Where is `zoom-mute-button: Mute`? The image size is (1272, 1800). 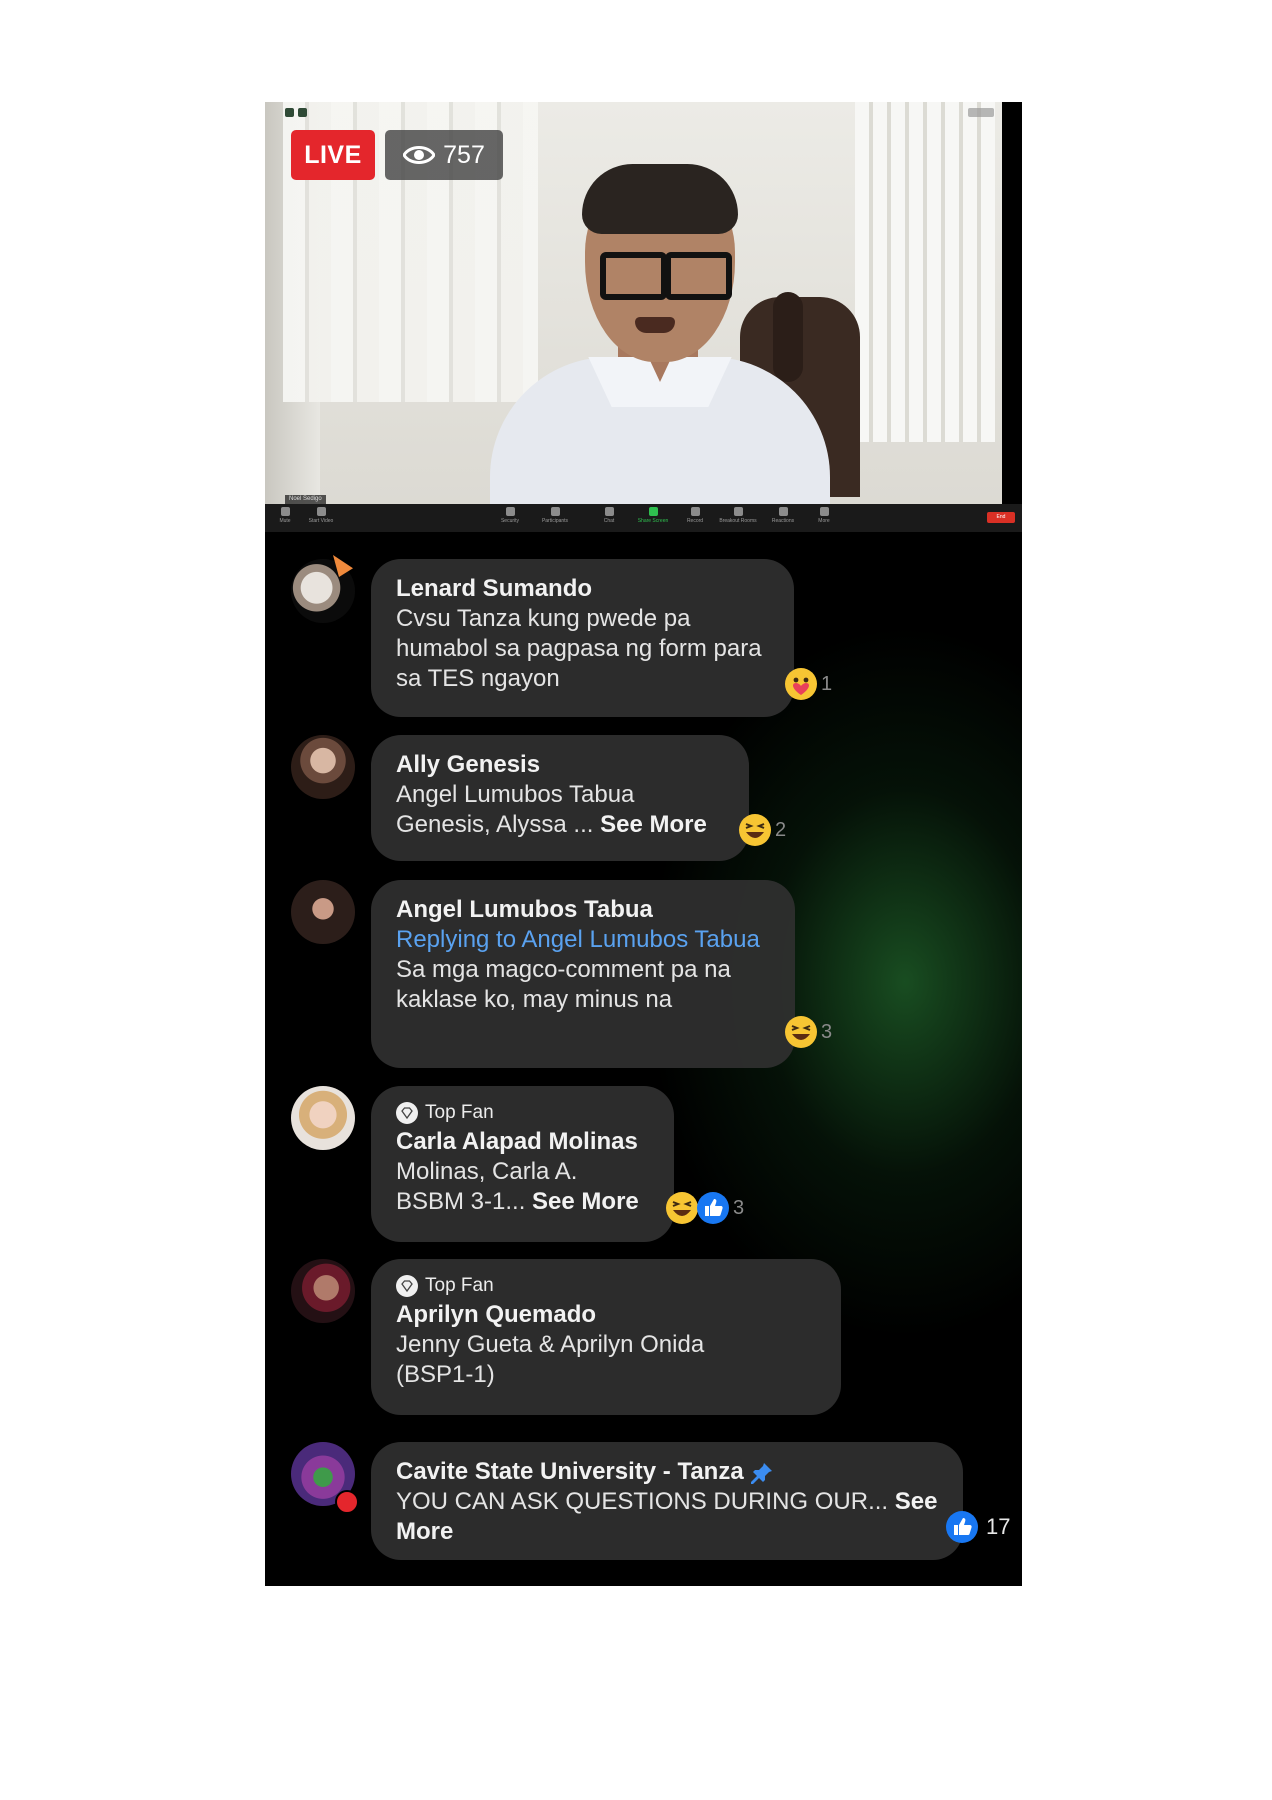 zoom-mute-button: Mute is located at coordinates (285, 515).